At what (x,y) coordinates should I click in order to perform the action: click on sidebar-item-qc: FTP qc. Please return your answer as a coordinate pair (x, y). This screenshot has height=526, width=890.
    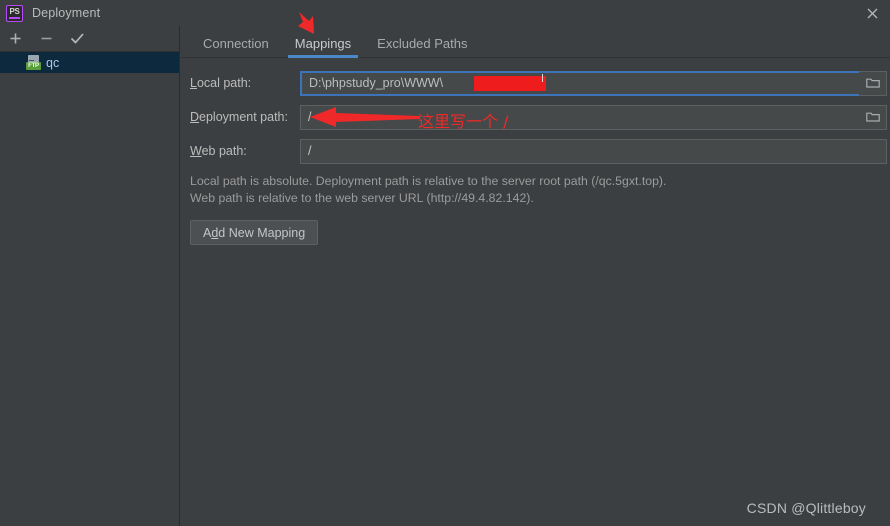
    Looking at the image, I should click on (89, 62).